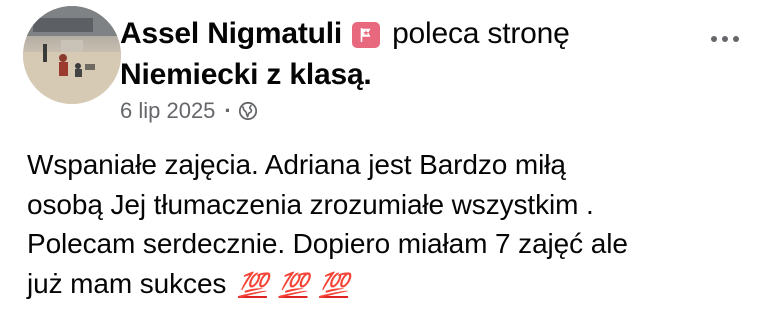  I want to click on more-options-button, so click(725, 39).